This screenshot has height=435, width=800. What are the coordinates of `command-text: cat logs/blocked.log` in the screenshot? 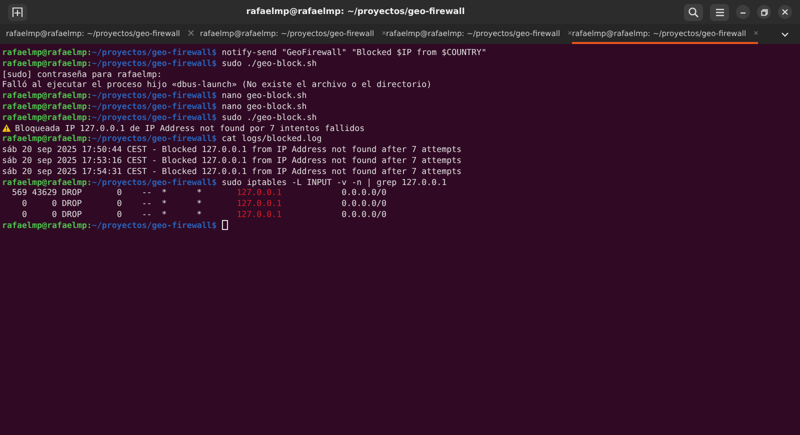 It's located at (272, 138).